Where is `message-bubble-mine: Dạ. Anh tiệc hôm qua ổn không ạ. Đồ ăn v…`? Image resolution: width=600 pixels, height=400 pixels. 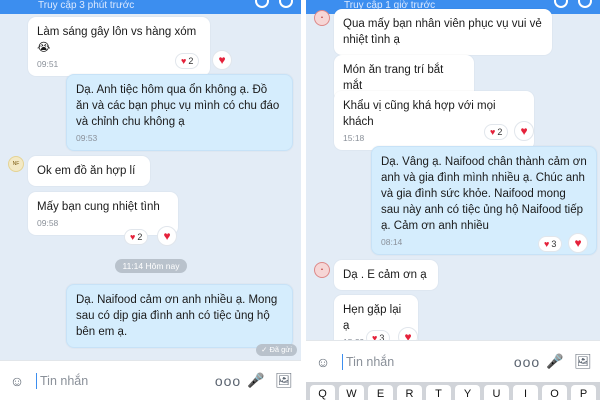 message-bubble-mine: Dạ. Anh tiệc hôm qua ổn không ạ. Đồ ăn v… is located at coordinates (179, 112).